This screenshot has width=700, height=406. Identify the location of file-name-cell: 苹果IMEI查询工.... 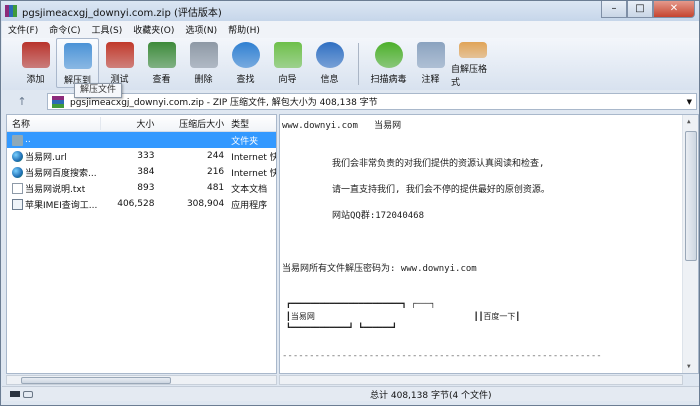
(54, 204).